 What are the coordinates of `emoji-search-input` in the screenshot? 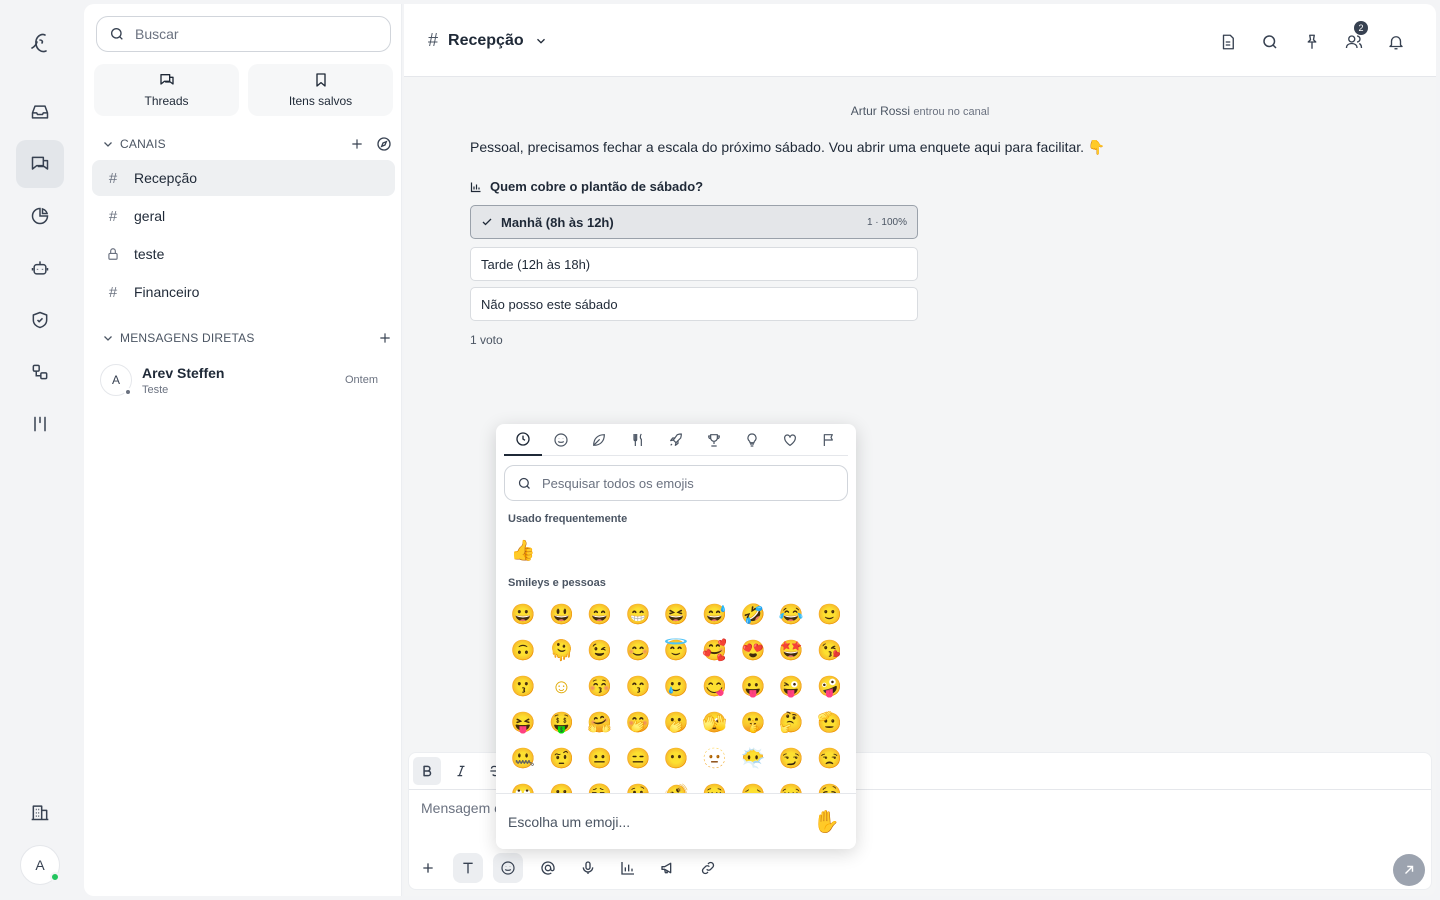 It's located at (687, 483).